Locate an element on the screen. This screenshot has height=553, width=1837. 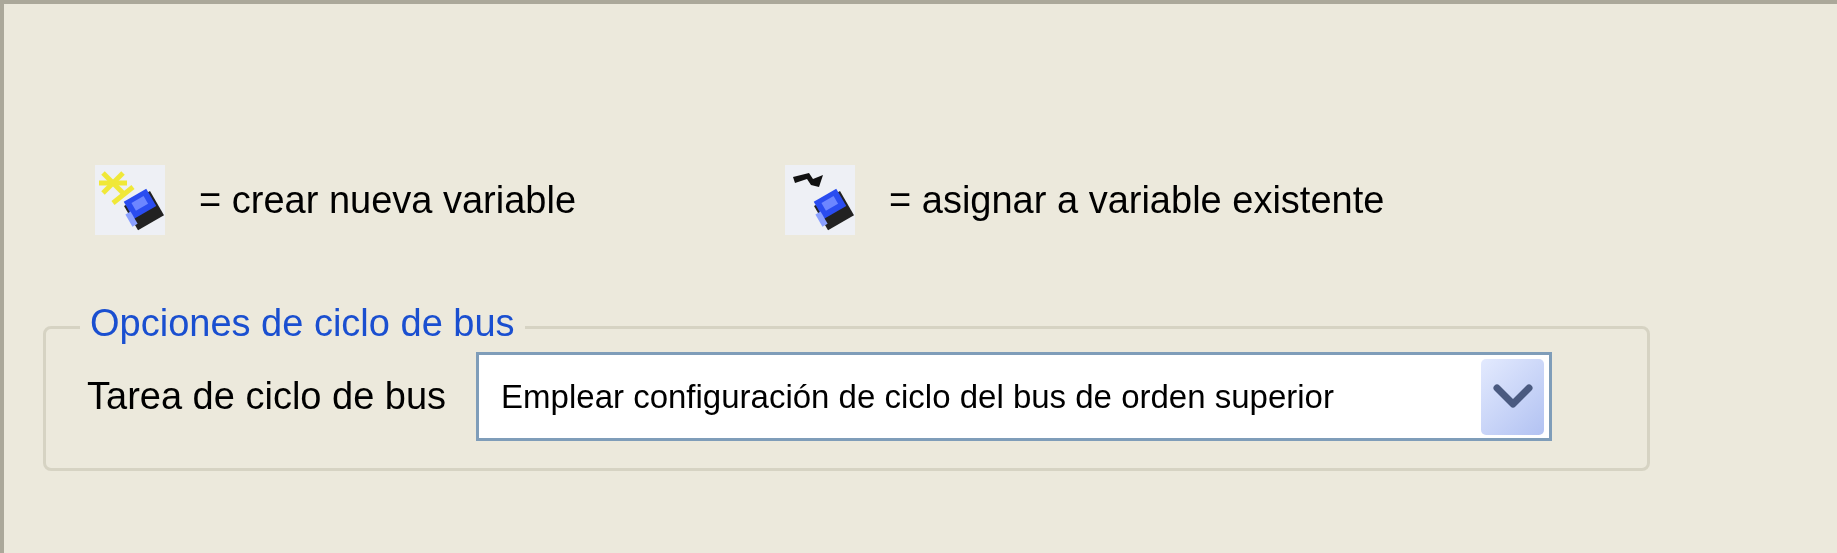
dropdown-button is located at coordinates (1513, 396).